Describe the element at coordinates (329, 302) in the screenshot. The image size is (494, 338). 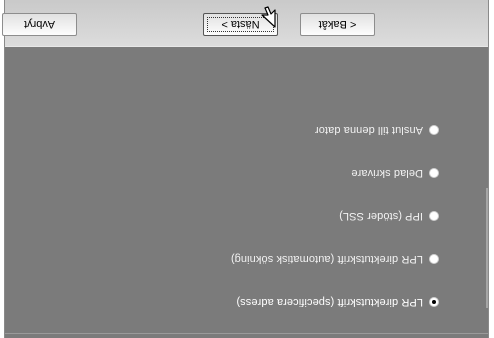
I see `option-label: LPR direktutskrift (specificera adress)` at that location.